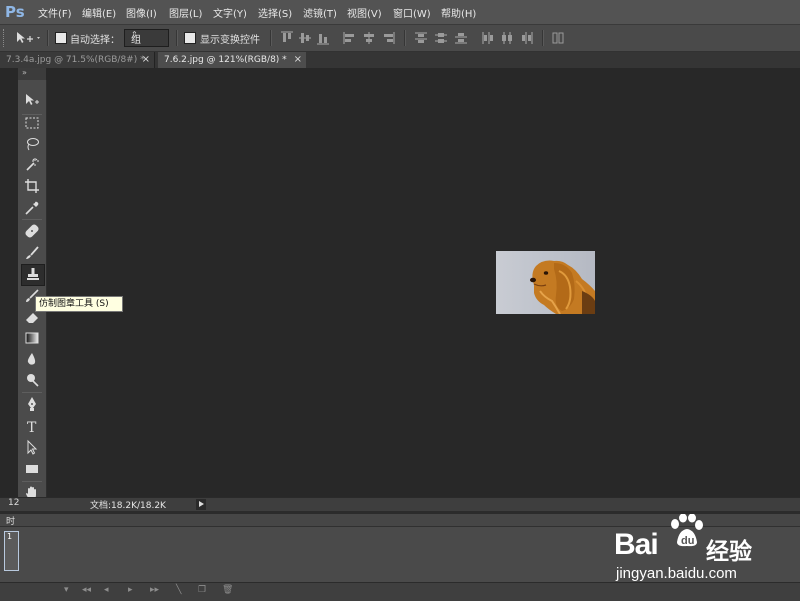 Image resolution: width=800 pixels, height=601 pixels. What do you see at coordinates (95, 40) in the screenshot?
I see `auto-select-label: 自动选择：` at bounding box center [95, 40].